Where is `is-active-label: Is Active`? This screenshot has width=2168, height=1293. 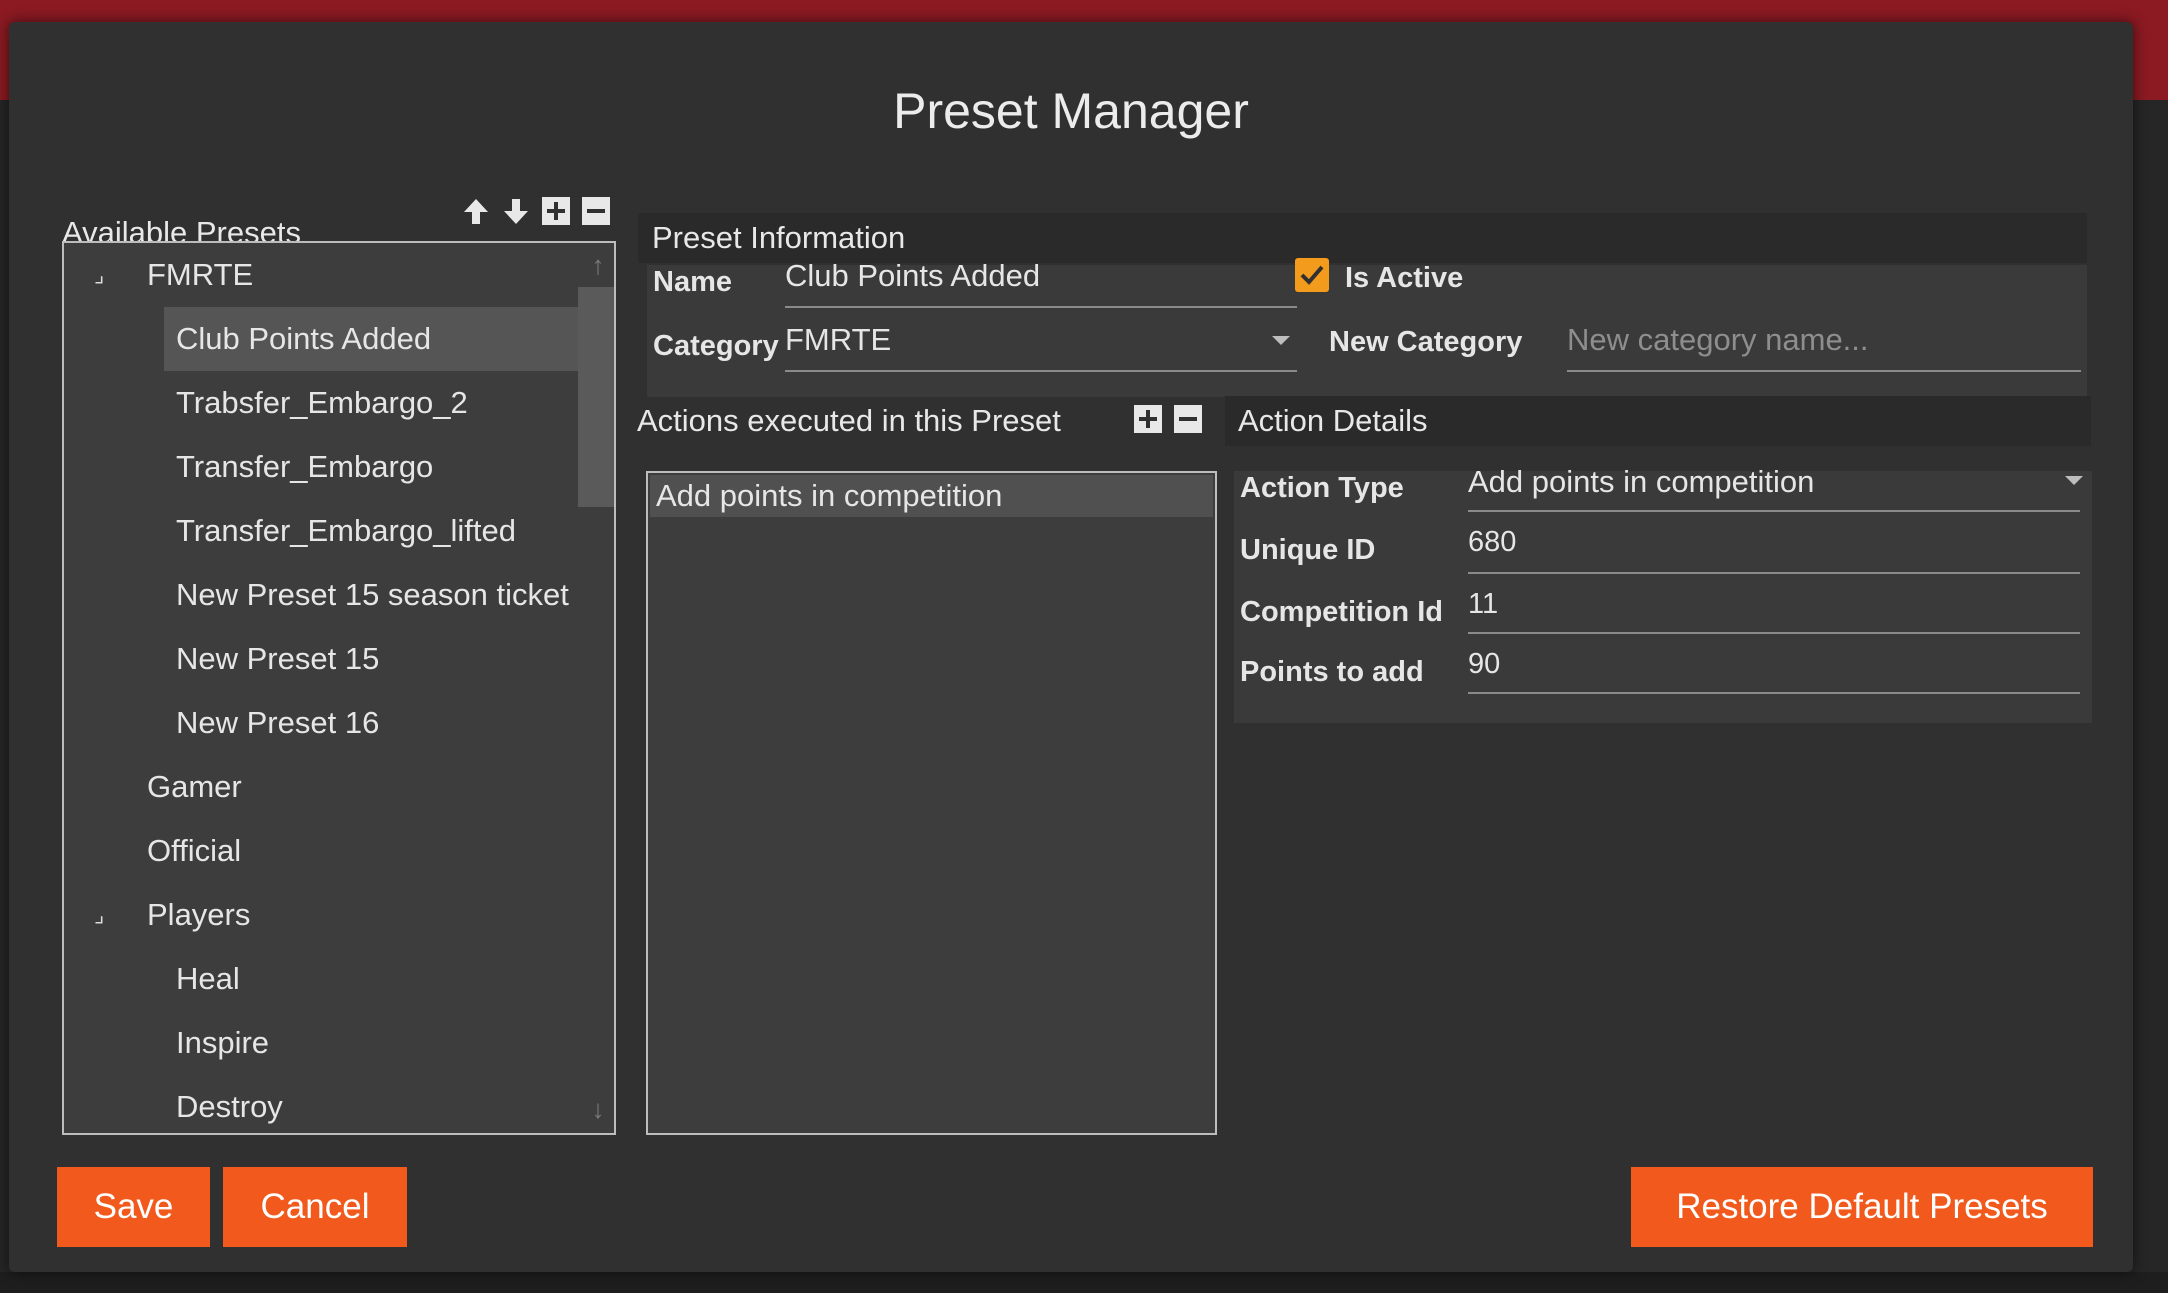
is-active-label: Is Active is located at coordinates (1404, 278).